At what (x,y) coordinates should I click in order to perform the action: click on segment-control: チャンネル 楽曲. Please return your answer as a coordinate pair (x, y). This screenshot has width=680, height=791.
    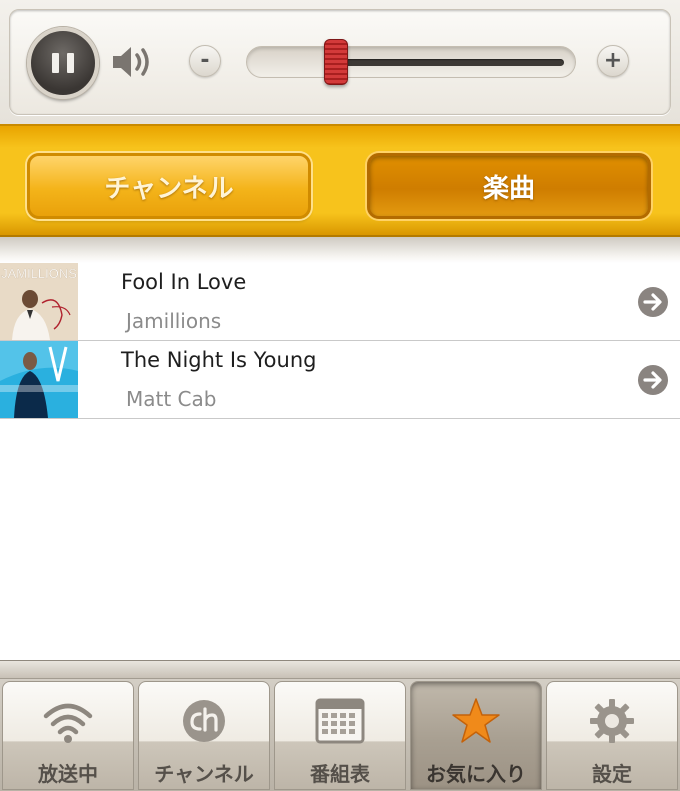
    Looking at the image, I should click on (340, 180).